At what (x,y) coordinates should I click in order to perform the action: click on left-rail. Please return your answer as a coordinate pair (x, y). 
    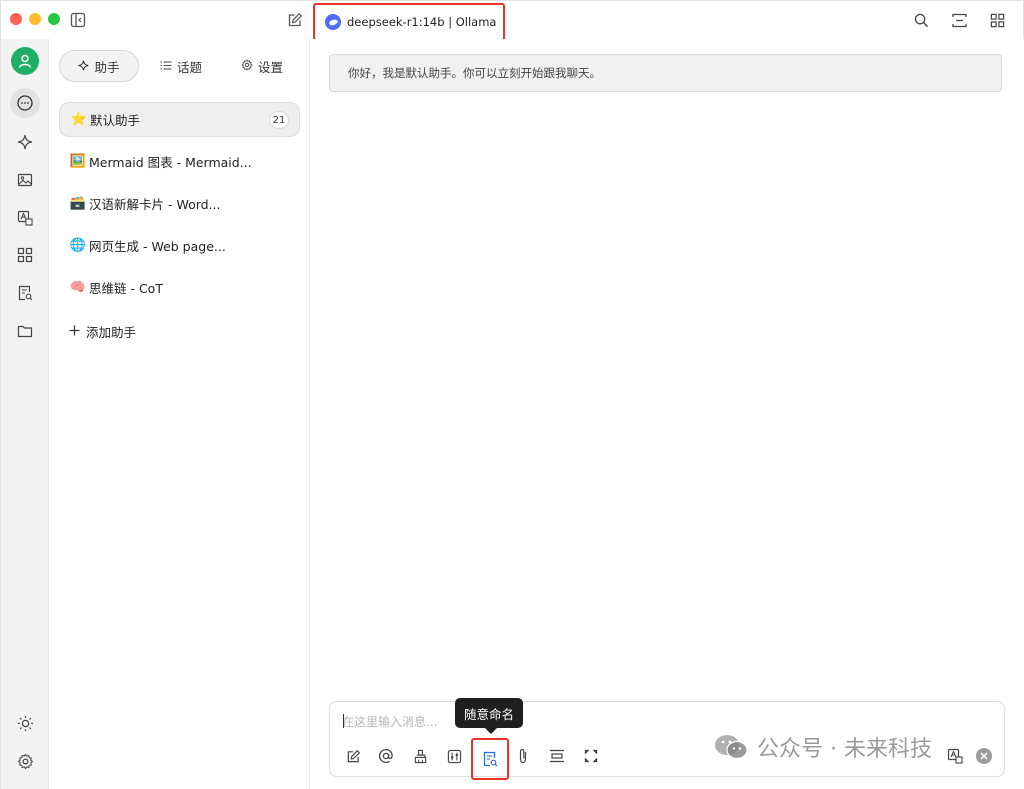
    Looking at the image, I should click on (25, 414).